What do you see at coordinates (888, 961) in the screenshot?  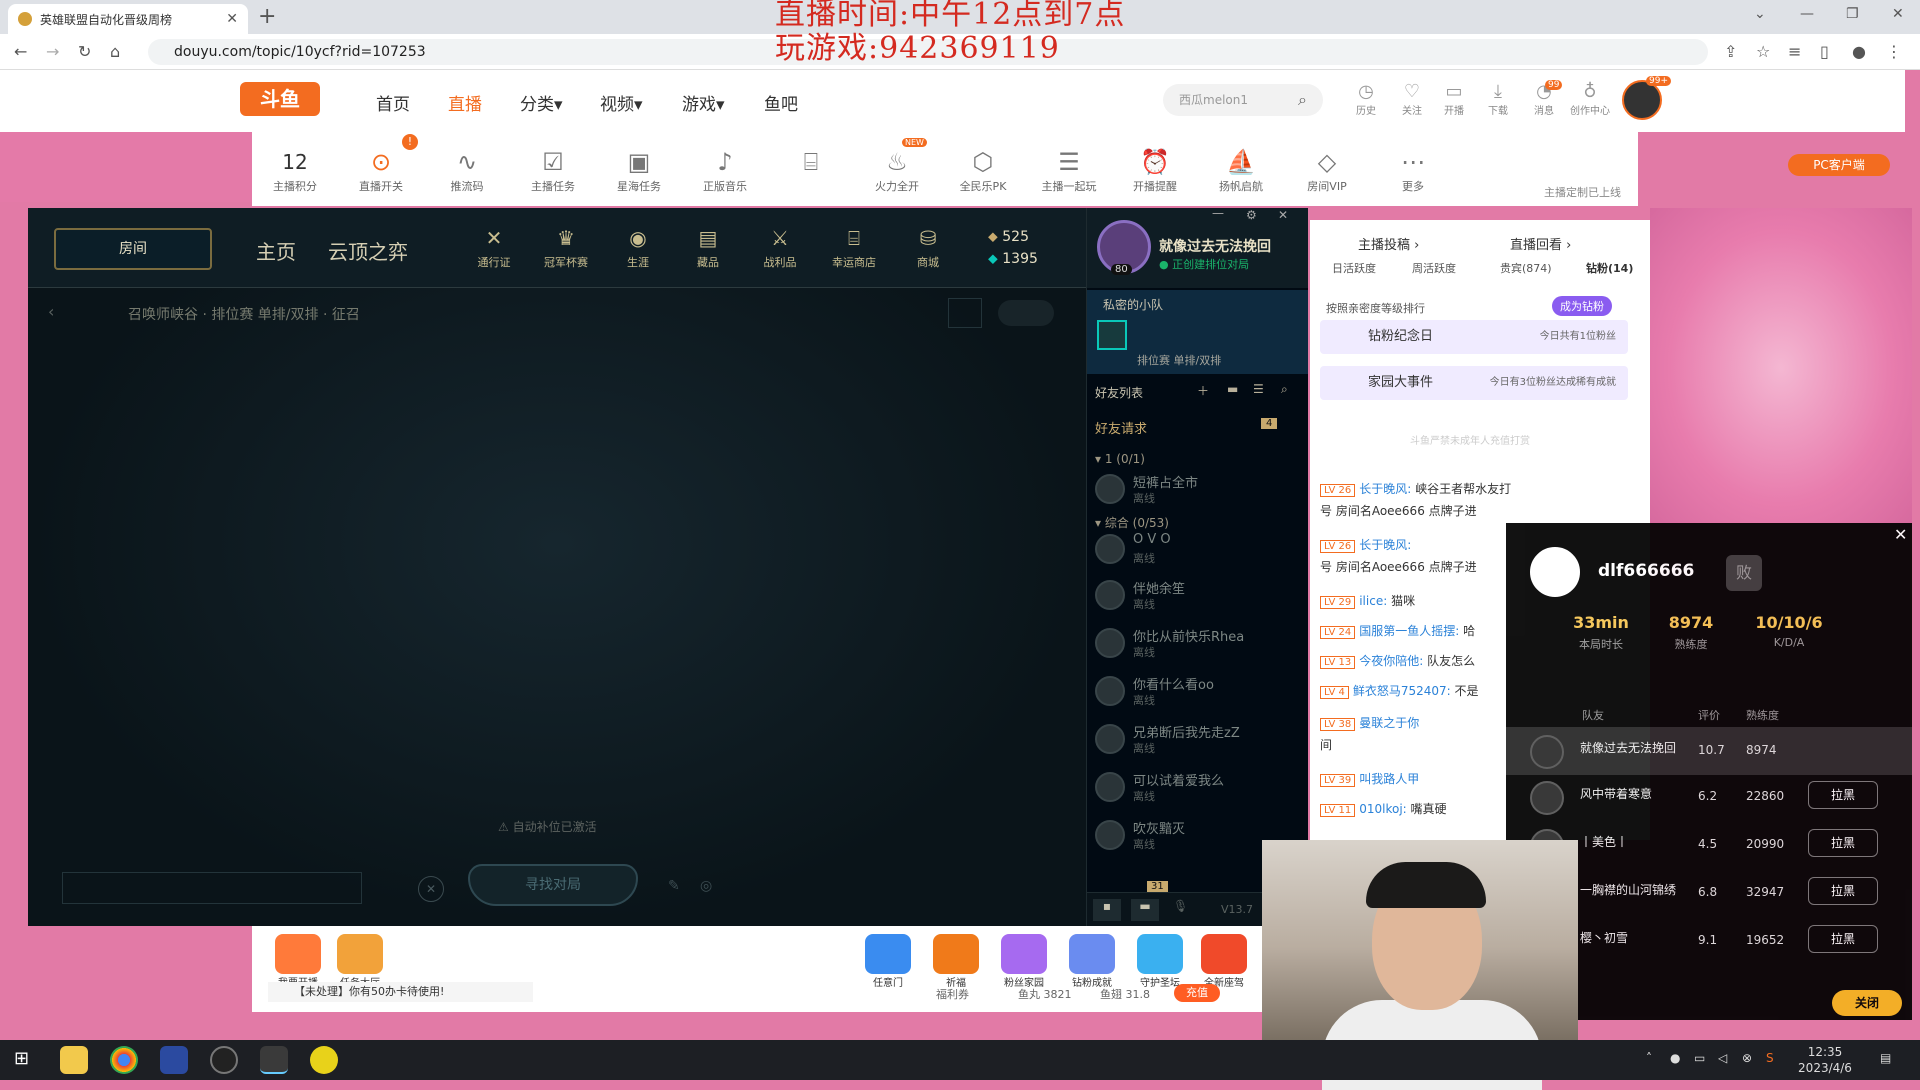 I see `gift-portal: 任意门` at bounding box center [888, 961].